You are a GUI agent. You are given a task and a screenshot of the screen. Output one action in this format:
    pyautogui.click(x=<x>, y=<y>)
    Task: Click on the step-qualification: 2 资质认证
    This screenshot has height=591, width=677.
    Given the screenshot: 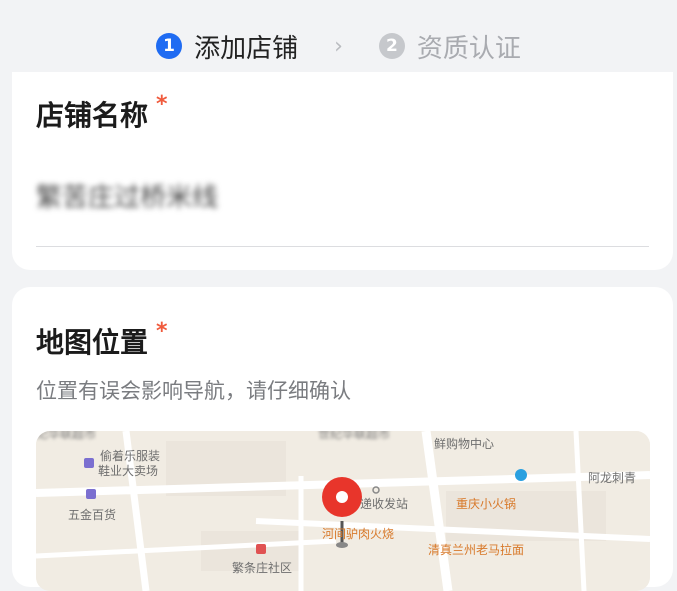 What is the action you would take?
    pyautogui.click(x=449, y=46)
    